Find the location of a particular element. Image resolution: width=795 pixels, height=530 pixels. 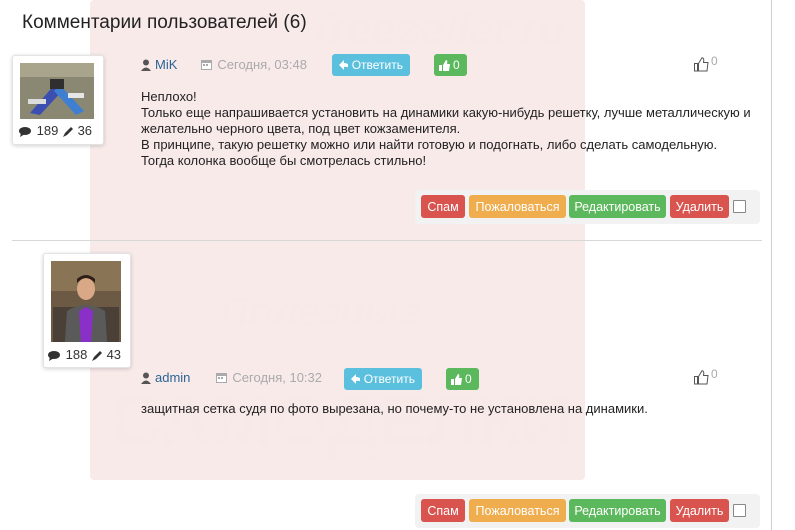

user-stats: 189 36 is located at coordinates (55, 130).